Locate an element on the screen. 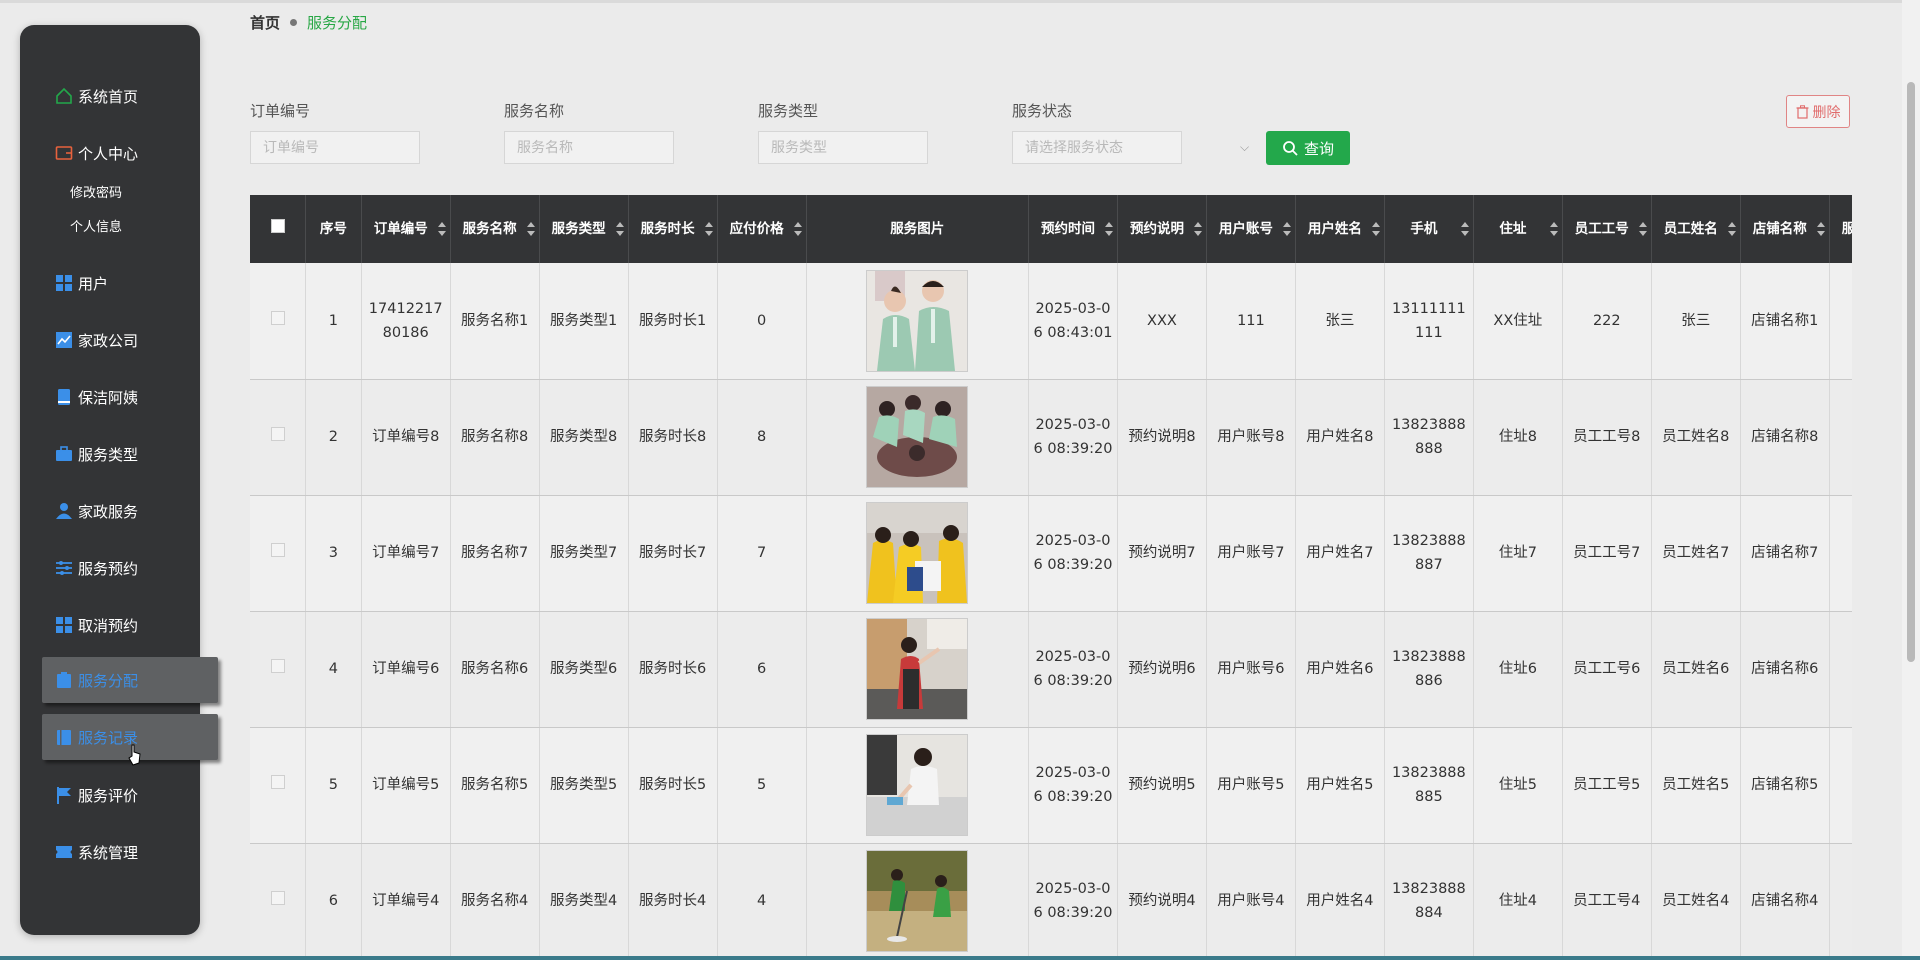 Image resolution: width=1920 pixels, height=960 pixels. sidebar-item-users: 用户 is located at coordinates (81, 283).